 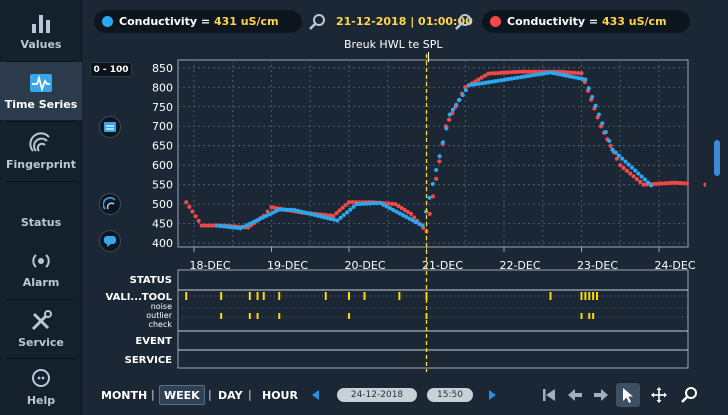 I want to click on sidebar-item-values: Values, so click(x=41, y=31).